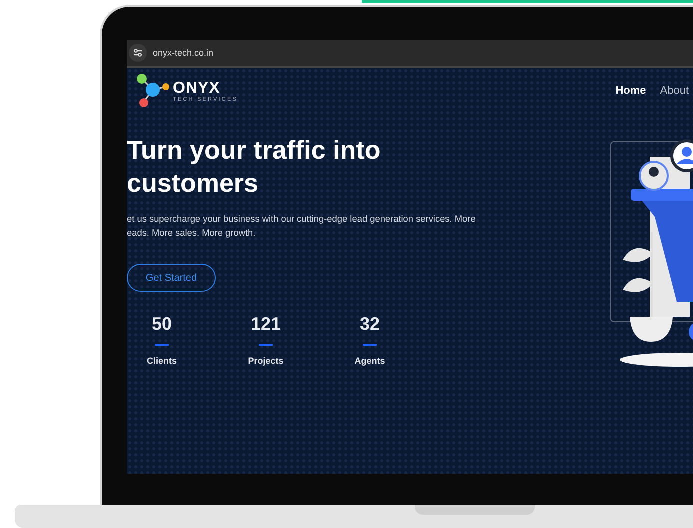 This screenshot has width=693, height=528. I want to click on stat-label: Projects, so click(266, 361).